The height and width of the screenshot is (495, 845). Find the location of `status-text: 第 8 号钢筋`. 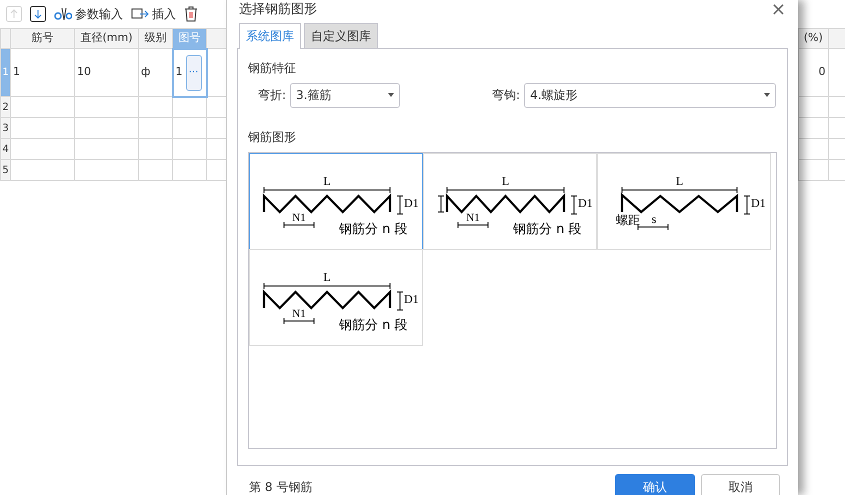

status-text: 第 8 号钢筋 is located at coordinates (280, 487).